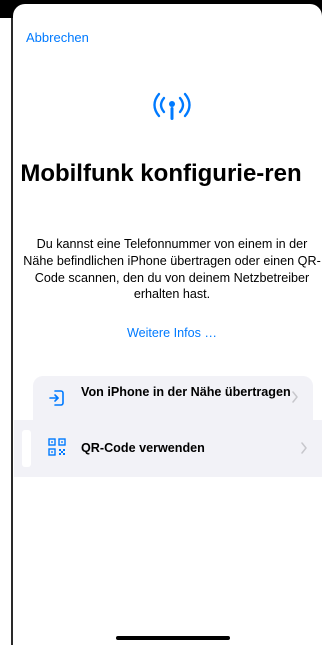  What do you see at coordinates (26, 448) in the screenshot?
I see `highlight-edge` at bounding box center [26, 448].